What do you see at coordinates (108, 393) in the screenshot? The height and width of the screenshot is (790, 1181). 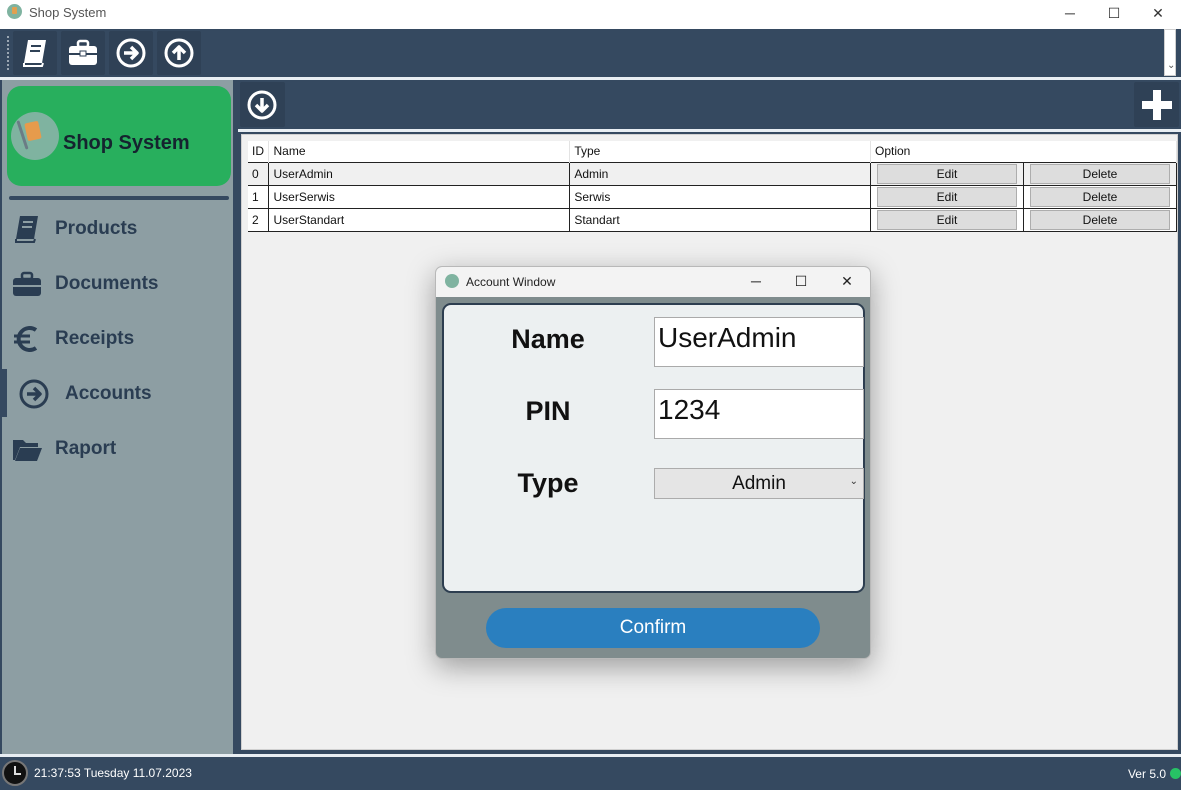 I see `sidebar-item-label: Accounts` at bounding box center [108, 393].